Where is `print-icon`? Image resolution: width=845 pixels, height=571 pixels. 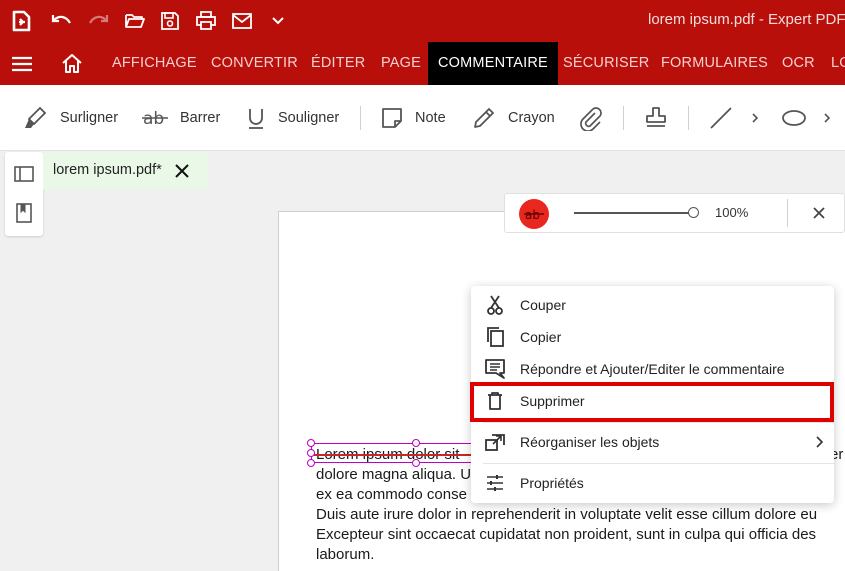
print-icon is located at coordinates (206, 21).